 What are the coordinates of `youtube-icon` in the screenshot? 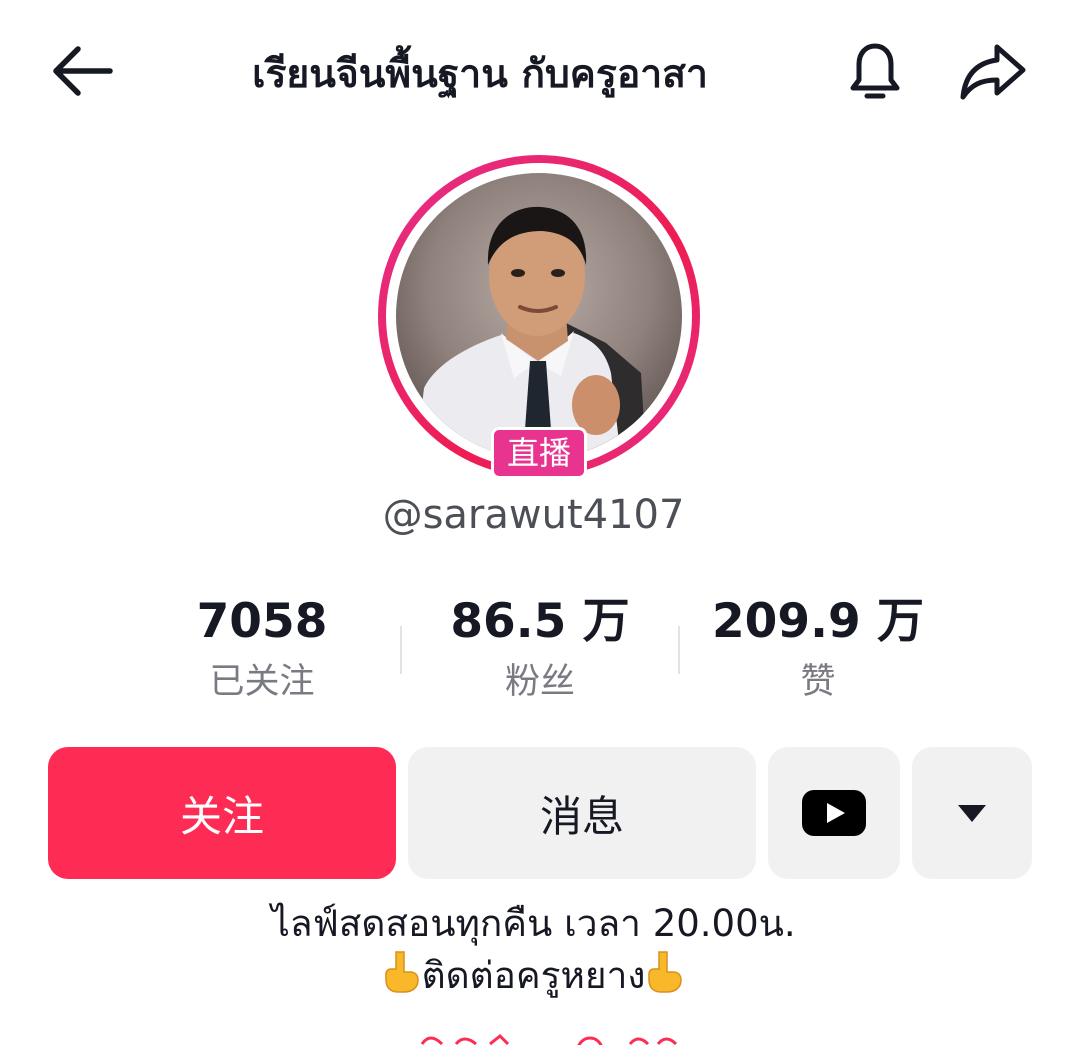 It's located at (834, 813).